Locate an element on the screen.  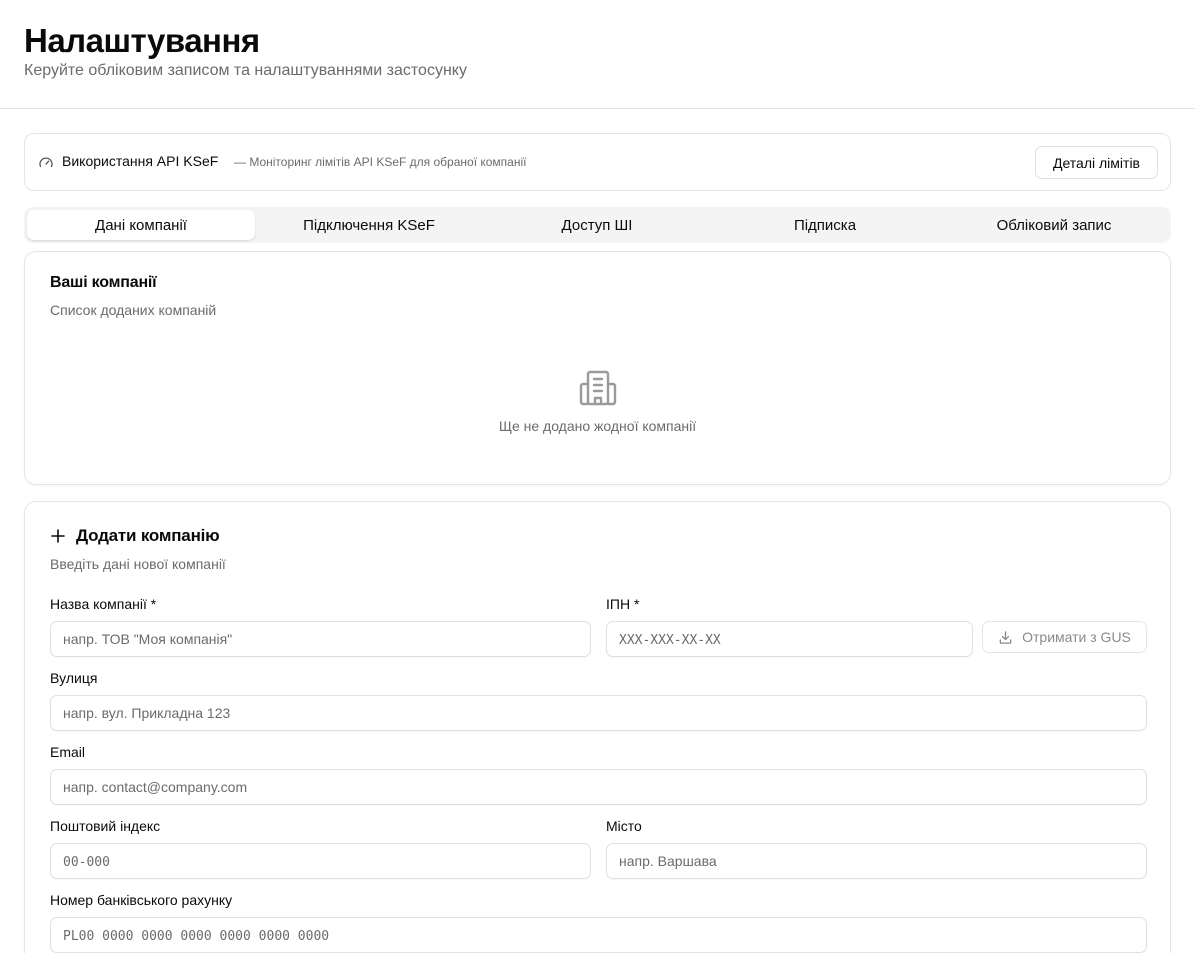
tab-subscription: Підписка is located at coordinates (825, 225).